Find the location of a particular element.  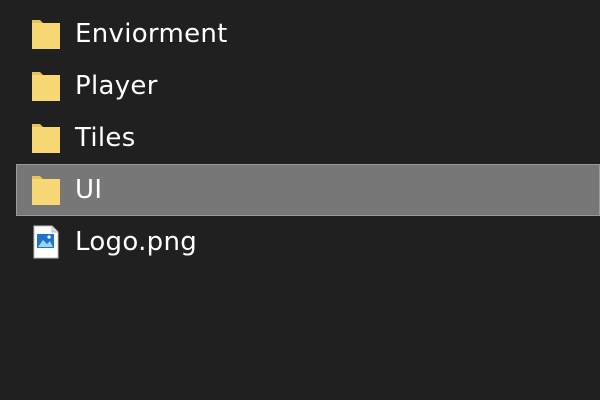

png-file-icon is located at coordinates (46, 242).